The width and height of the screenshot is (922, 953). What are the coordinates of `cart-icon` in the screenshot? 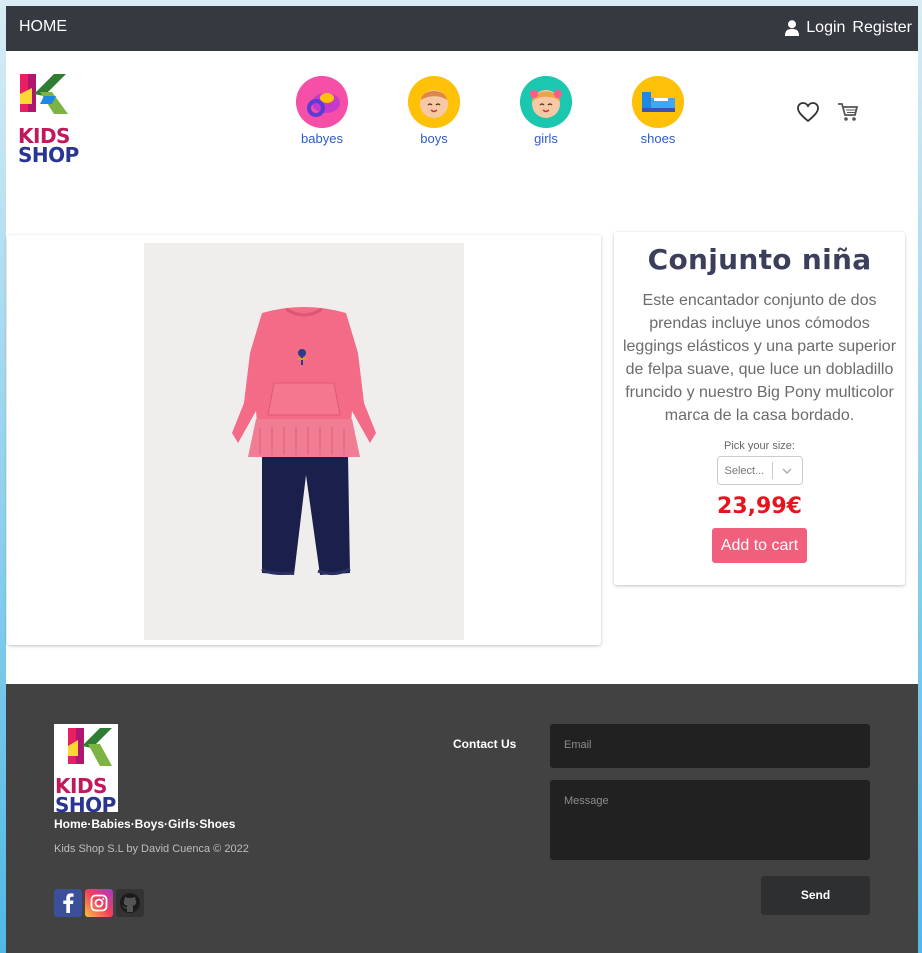 It's located at (848, 112).